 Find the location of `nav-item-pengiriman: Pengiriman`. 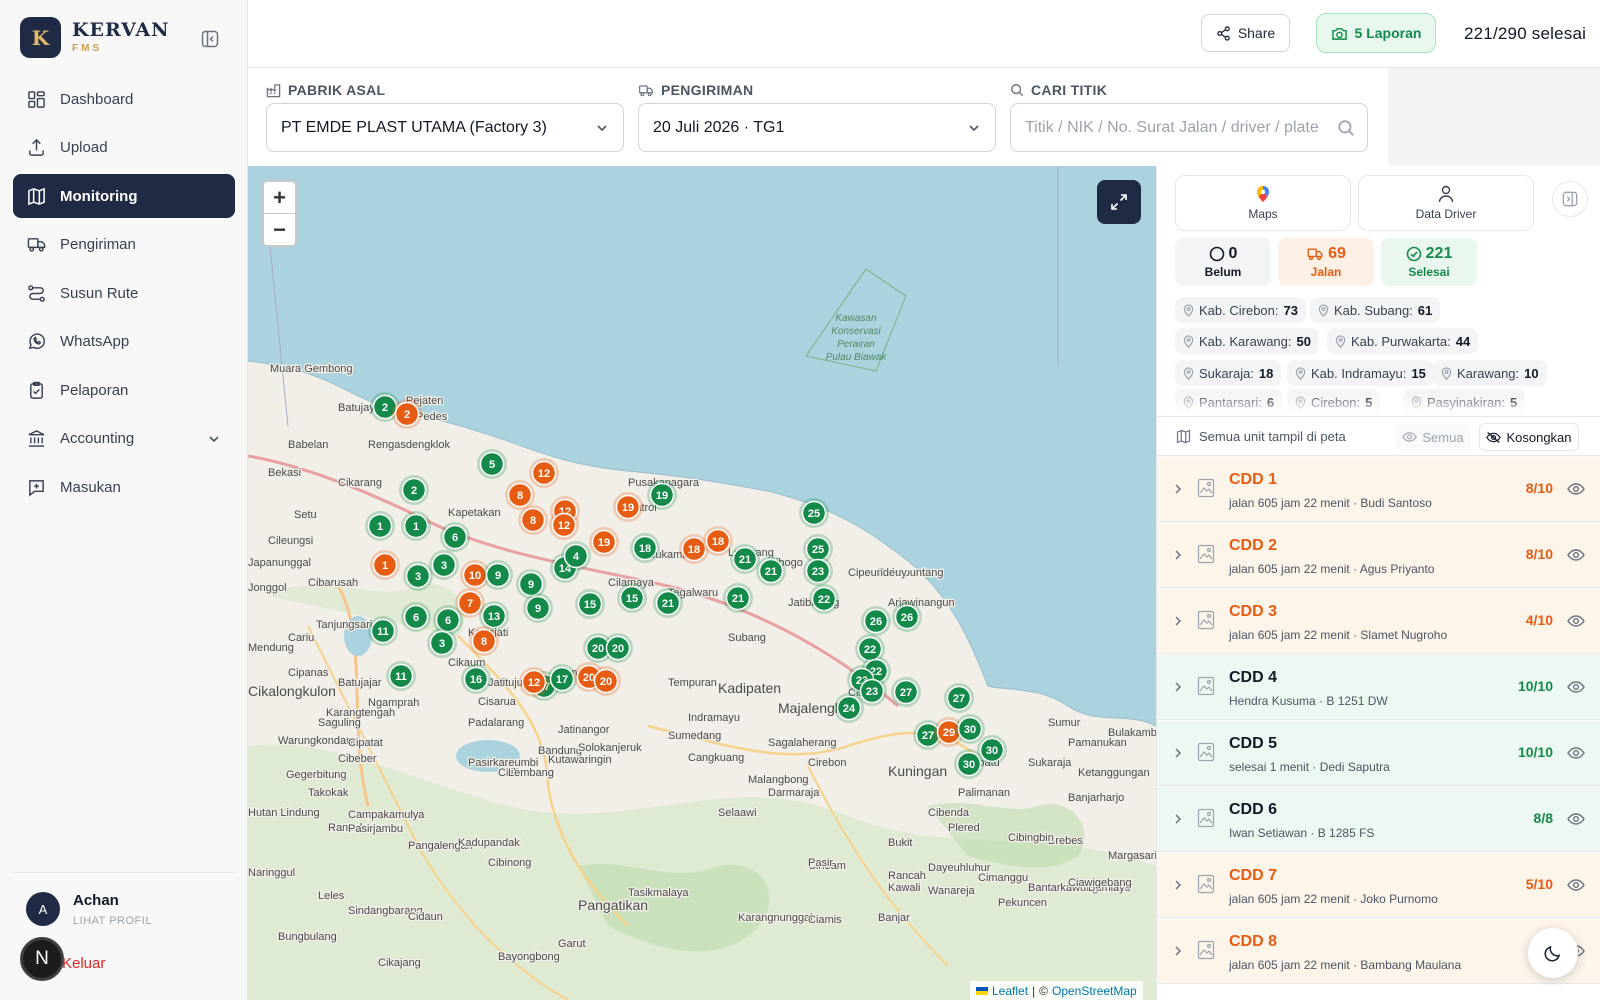

nav-item-pengiriman: Pengiriman is located at coordinates (124, 245).